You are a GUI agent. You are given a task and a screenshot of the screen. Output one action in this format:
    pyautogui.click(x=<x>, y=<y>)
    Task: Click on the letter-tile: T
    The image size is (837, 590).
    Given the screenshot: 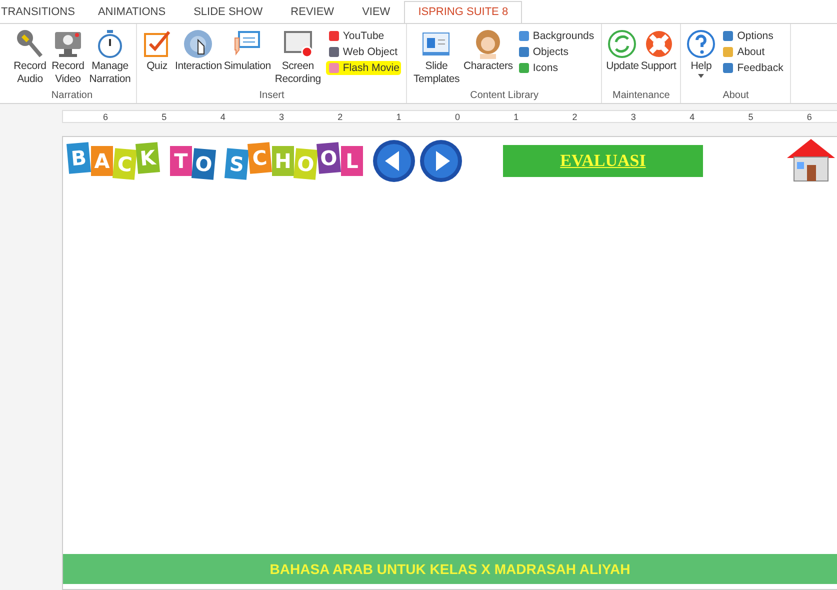 What is the action you would take?
    pyautogui.click(x=181, y=161)
    